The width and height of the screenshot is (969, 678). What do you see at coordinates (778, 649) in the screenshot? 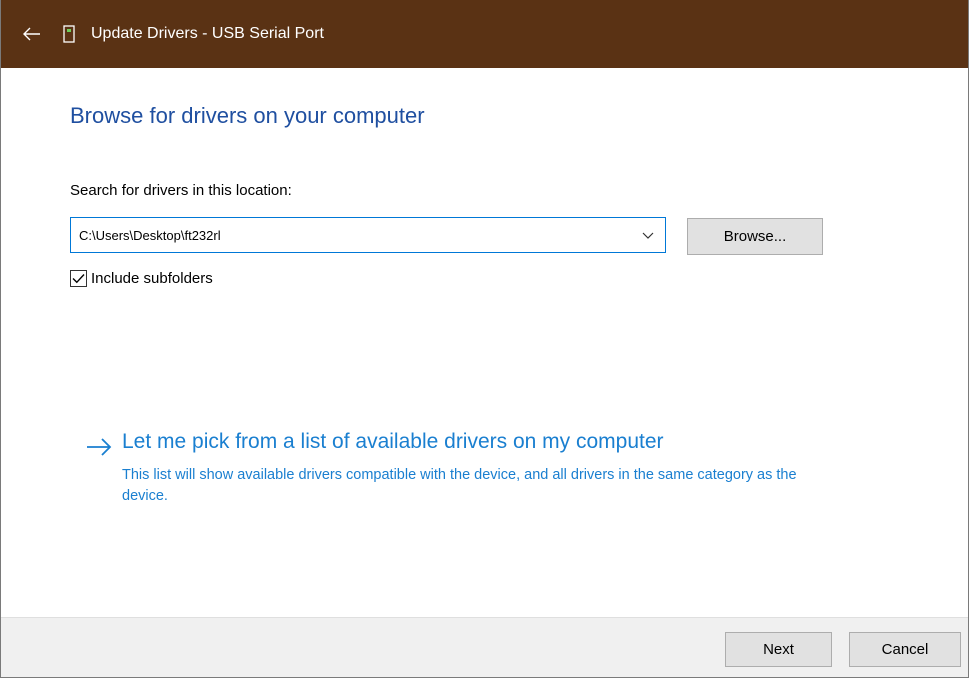
I see `next-button: Next` at bounding box center [778, 649].